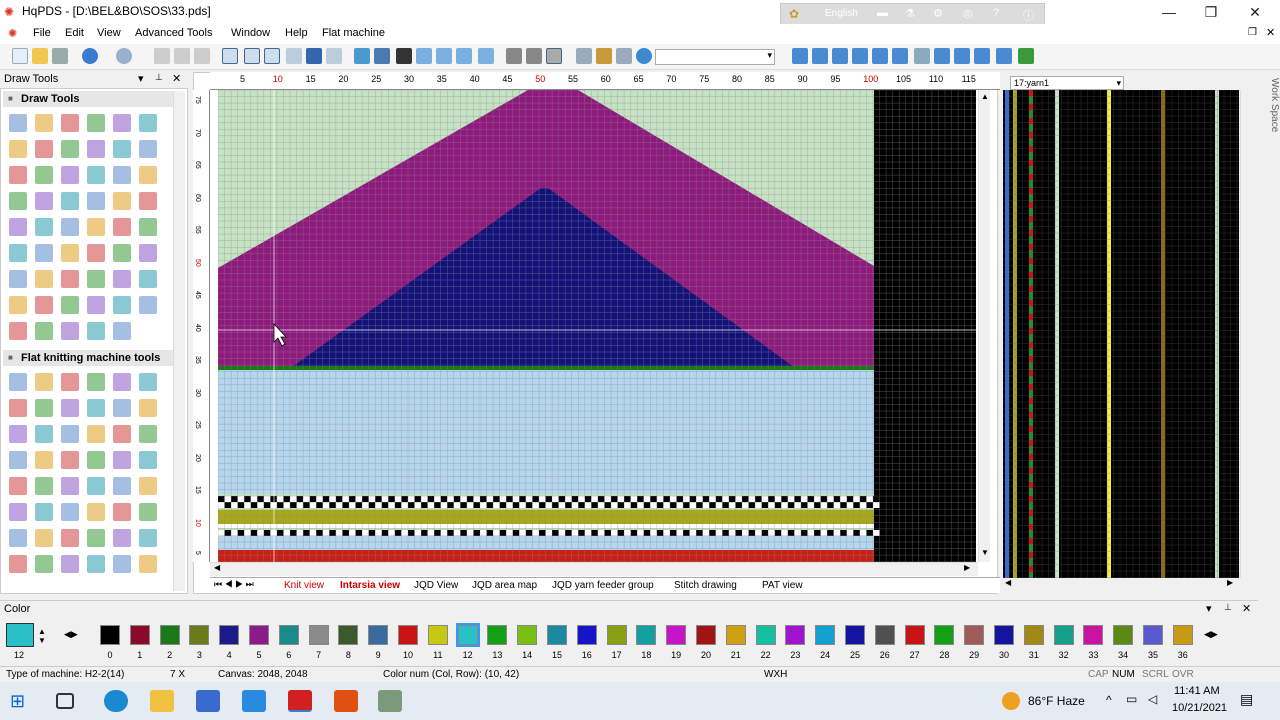 This screenshot has height=720, width=1280. What do you see at coordinates (1131, 699) in the screenshot?
I see `network-icon: ▭` at bounding box center [1131, 699].